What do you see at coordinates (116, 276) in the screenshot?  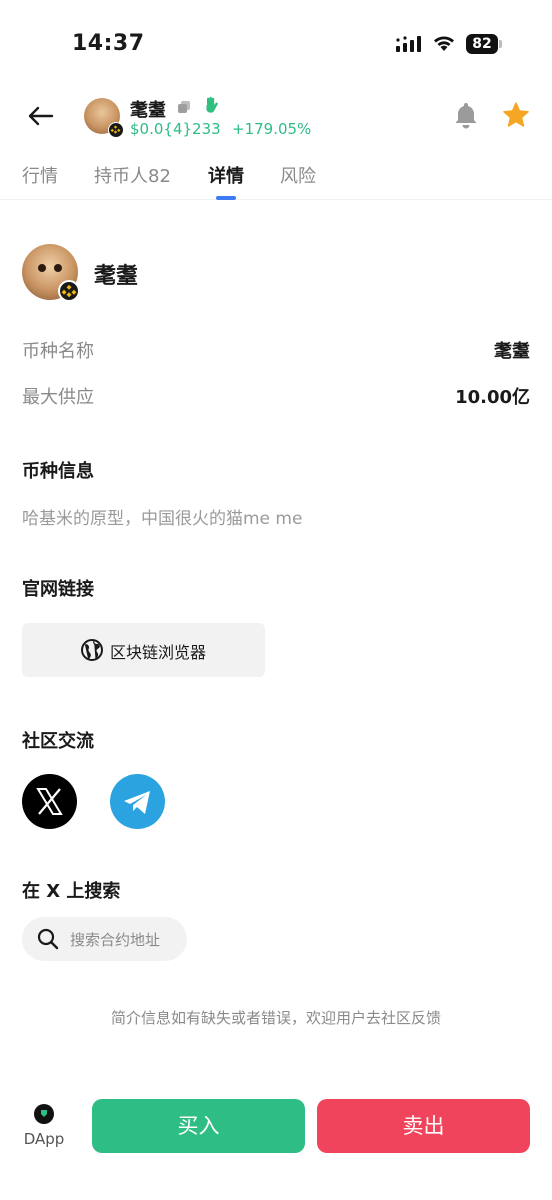 I see `token-title: 耄耋` at bounding box center [116, 276].